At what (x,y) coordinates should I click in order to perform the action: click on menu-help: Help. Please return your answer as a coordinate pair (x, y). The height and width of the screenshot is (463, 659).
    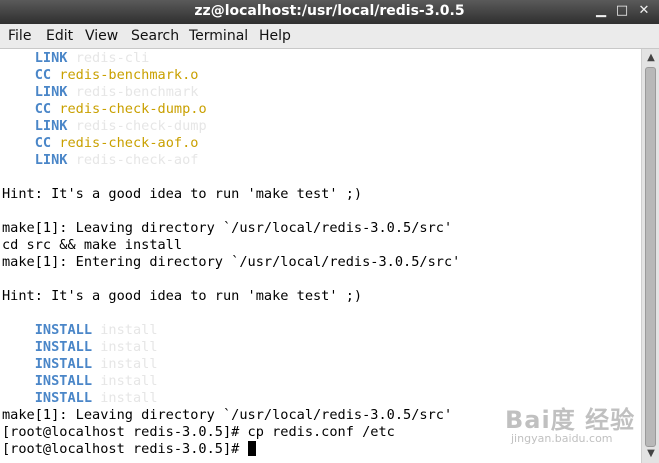
    Looking at the image, I should click on (275, 36).